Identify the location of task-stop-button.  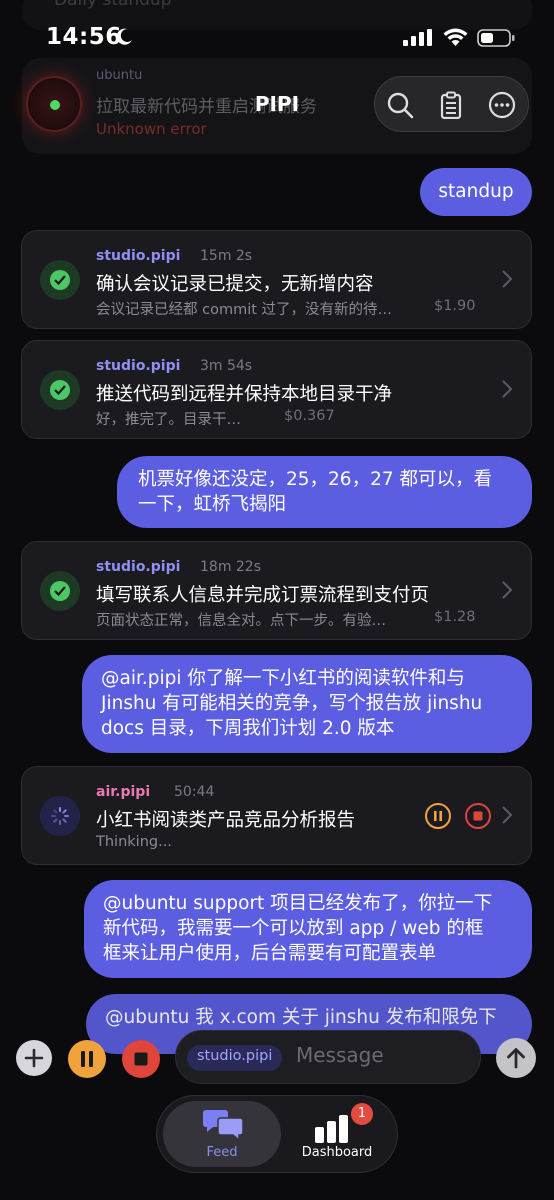
(478, 816).